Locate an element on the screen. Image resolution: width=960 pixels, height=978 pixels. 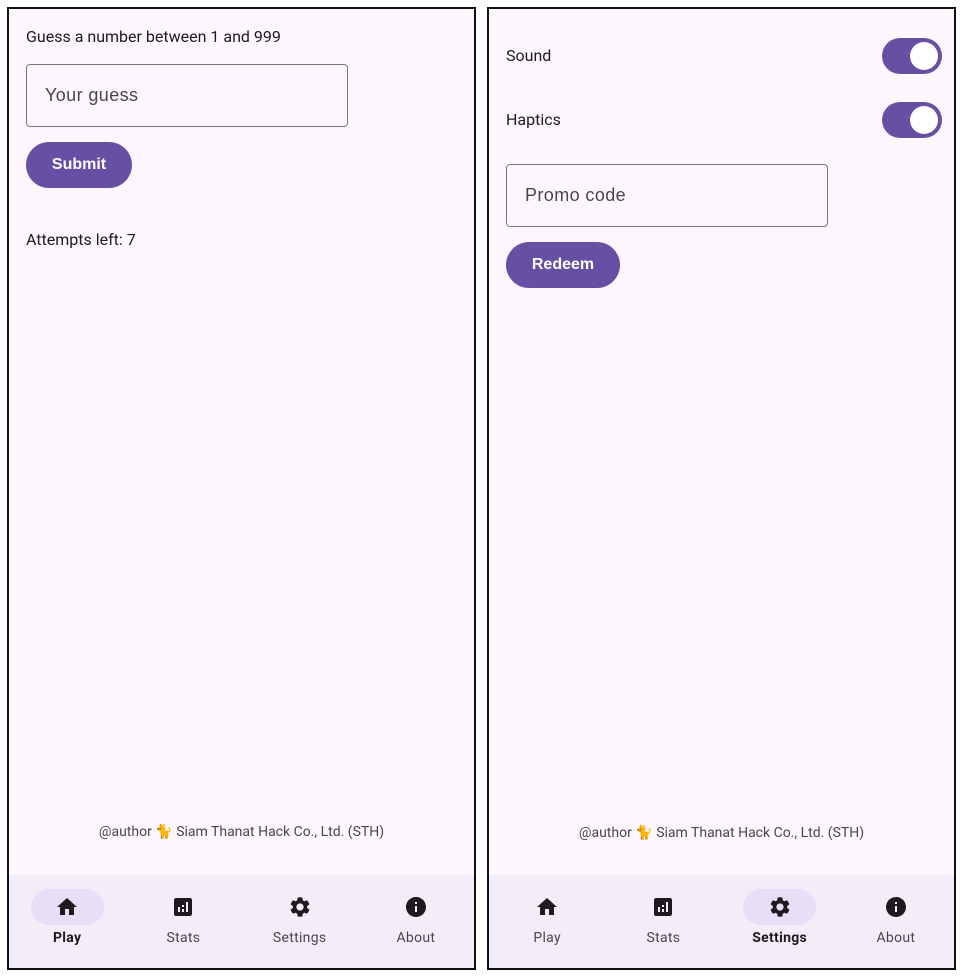
sound-toggle is located at coordinates (912, 56).